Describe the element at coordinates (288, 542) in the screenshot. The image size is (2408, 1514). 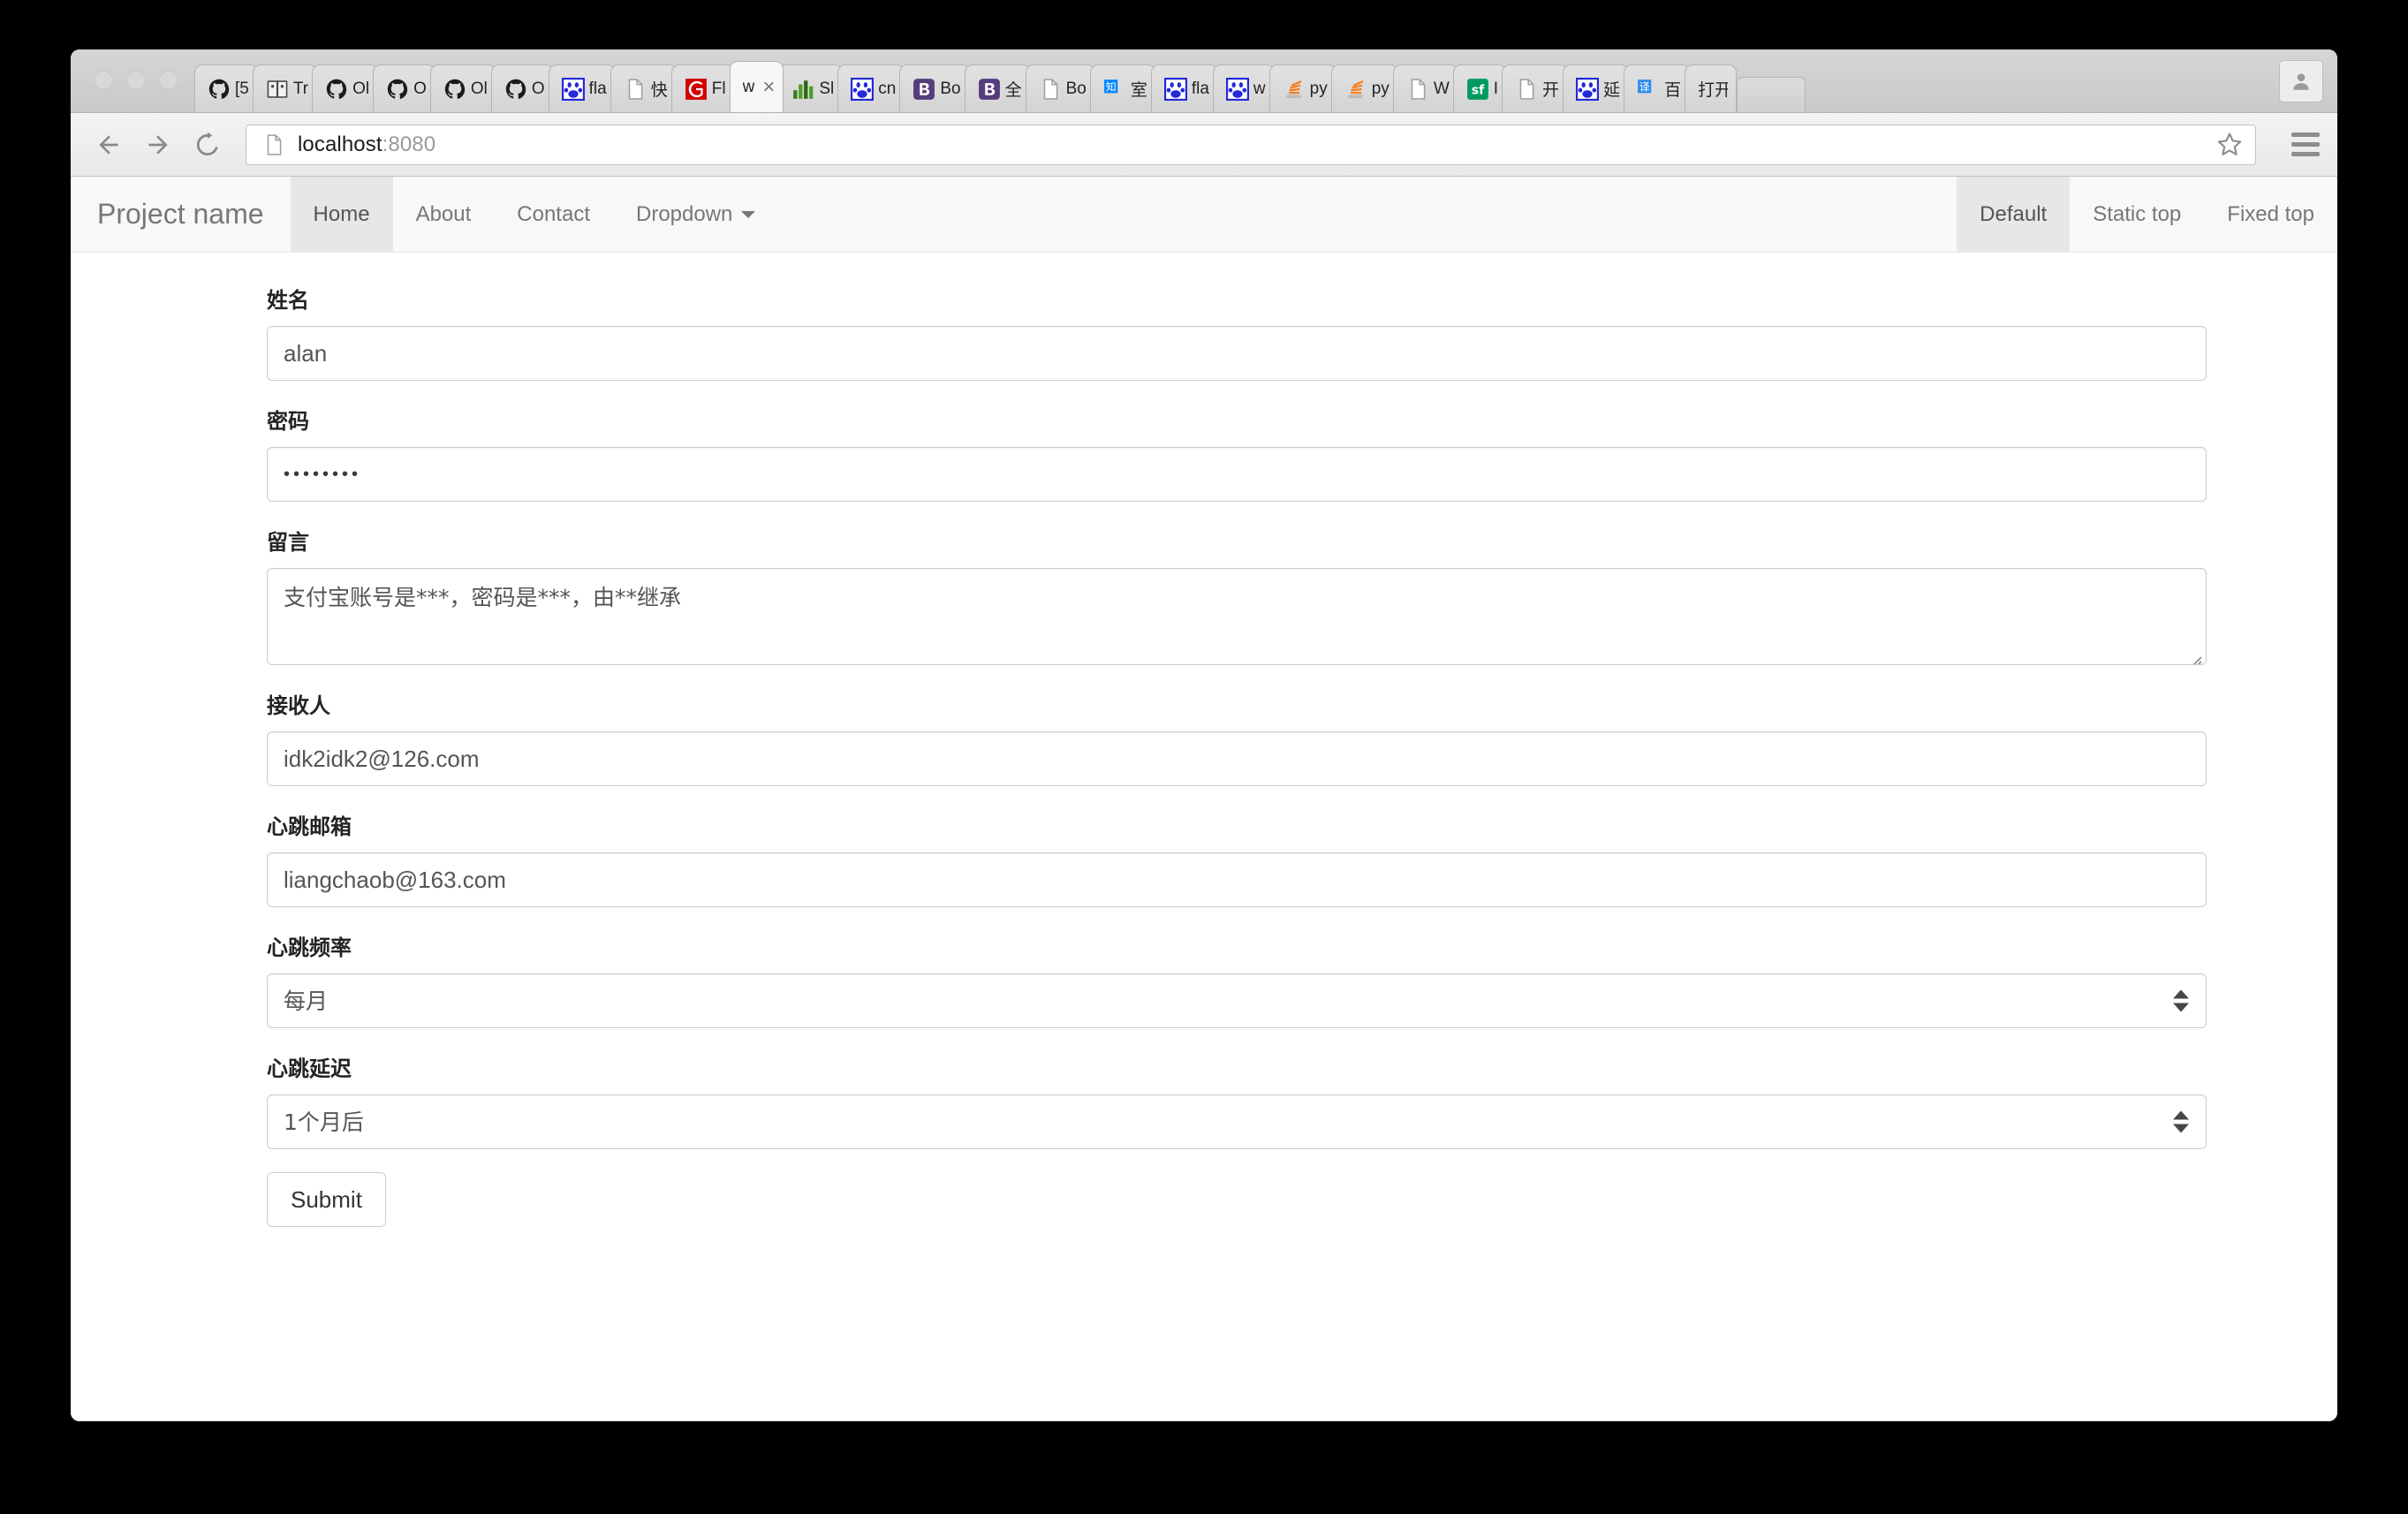
I see `form-field-label: 留言` at that location.